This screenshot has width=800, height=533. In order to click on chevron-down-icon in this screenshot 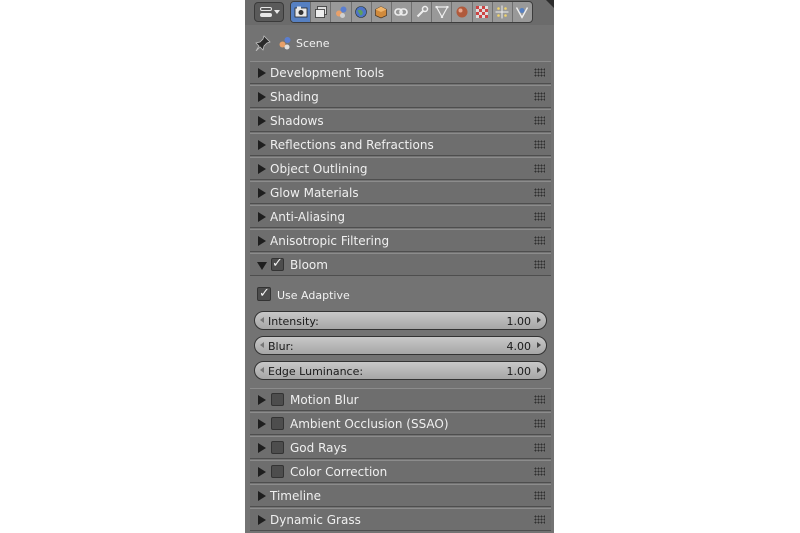, I will do `click(277, 12)`.